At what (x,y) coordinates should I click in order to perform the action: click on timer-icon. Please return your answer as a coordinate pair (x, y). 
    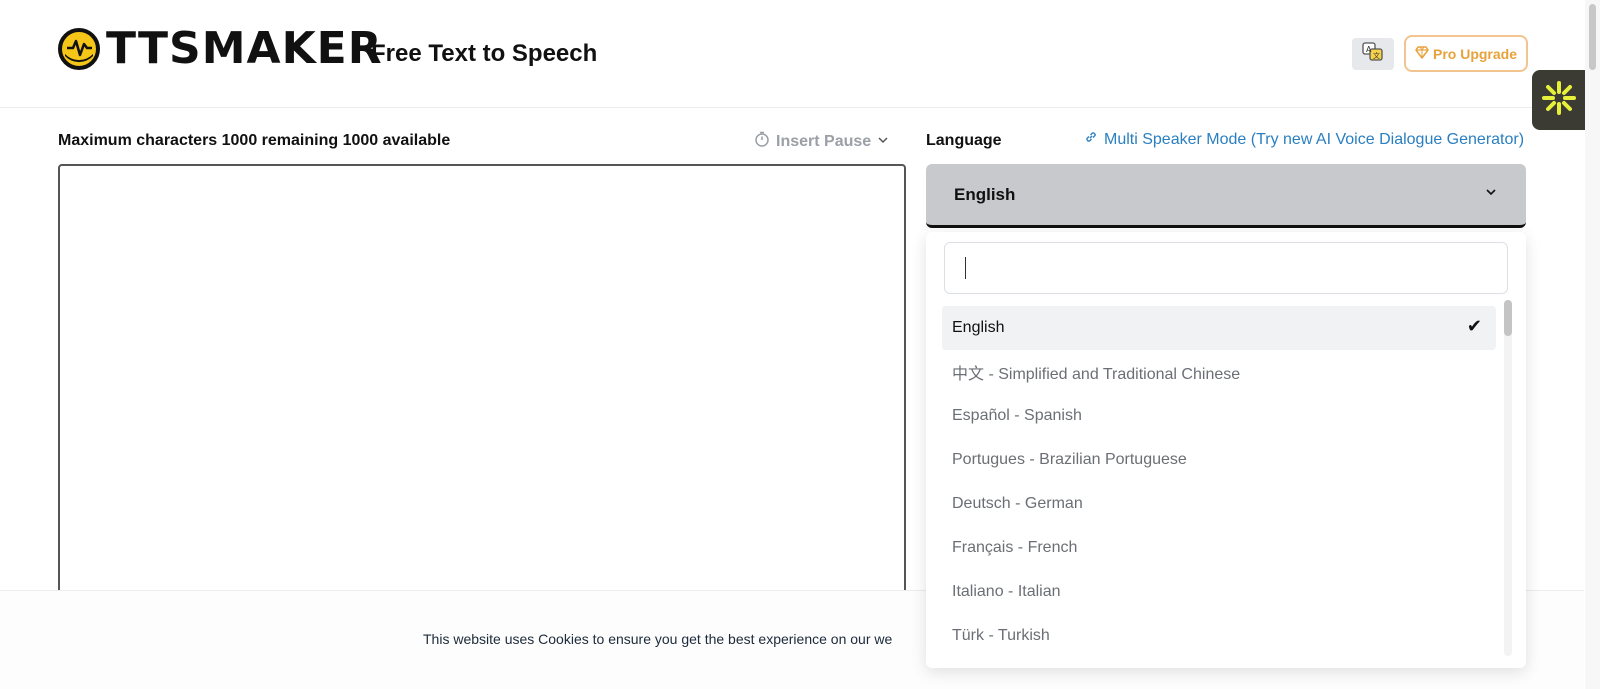
    Looking at the image, I should click on (762, 141).